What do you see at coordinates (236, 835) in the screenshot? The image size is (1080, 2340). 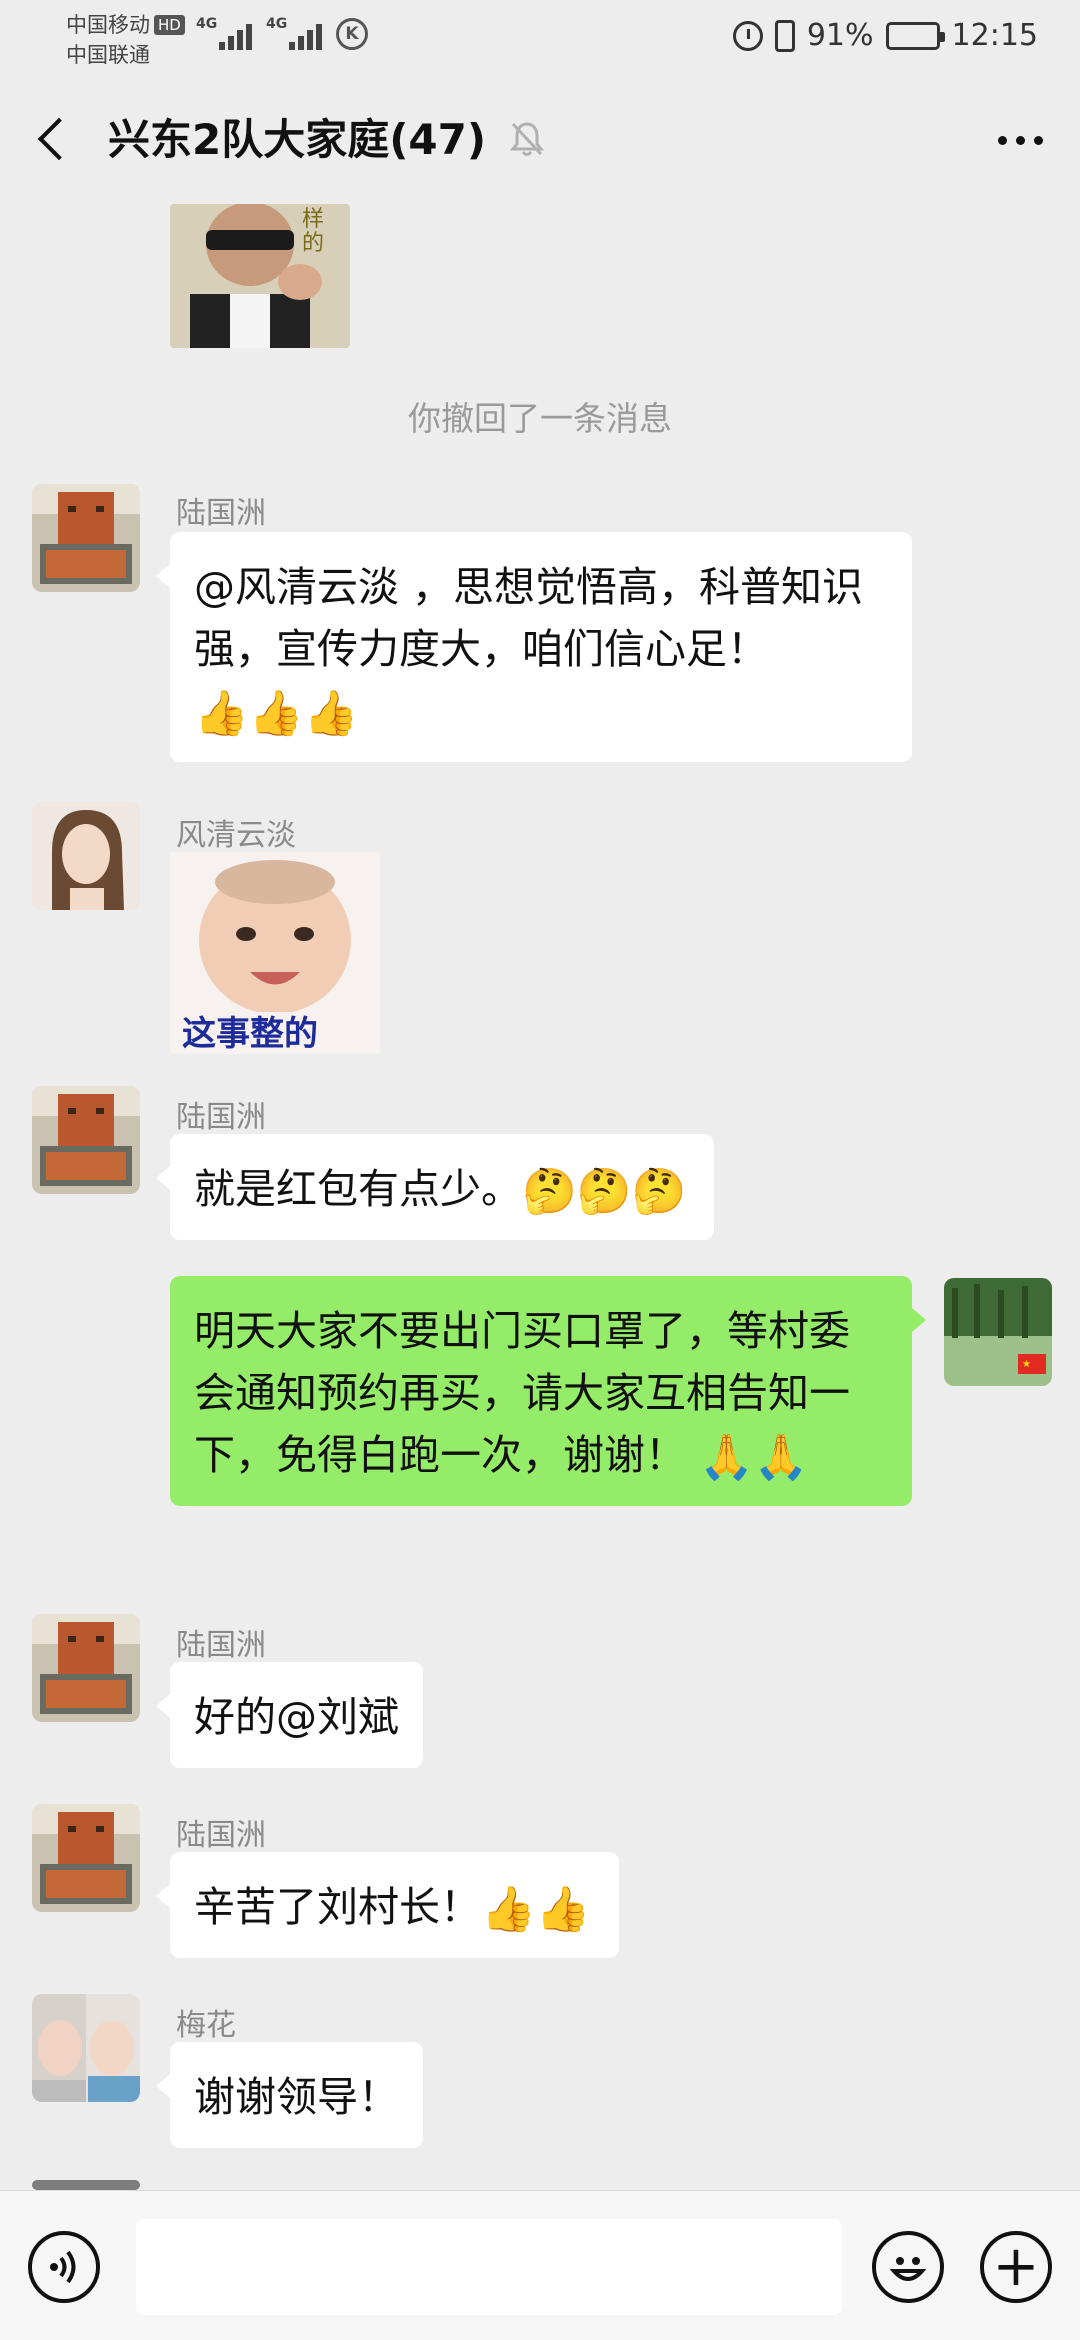 I see `sender-name: 风清云淡` at bounding box center [236, 835].